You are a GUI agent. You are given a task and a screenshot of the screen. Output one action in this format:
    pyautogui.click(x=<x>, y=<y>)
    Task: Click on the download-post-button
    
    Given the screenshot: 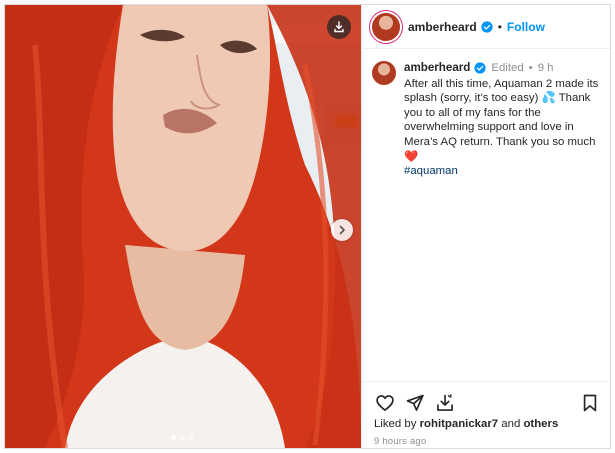 What is the action you would take?
    pyautogui.click(x=445, y=403)
    